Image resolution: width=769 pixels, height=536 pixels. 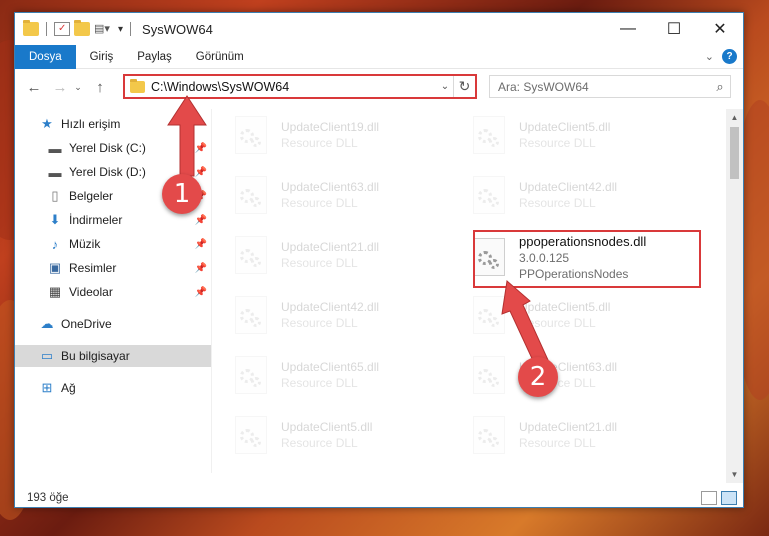 What do you see at coordinates (182, 194) in the screenshot?
I see `step-badge-1: 1` at bounding box center [182, 194].